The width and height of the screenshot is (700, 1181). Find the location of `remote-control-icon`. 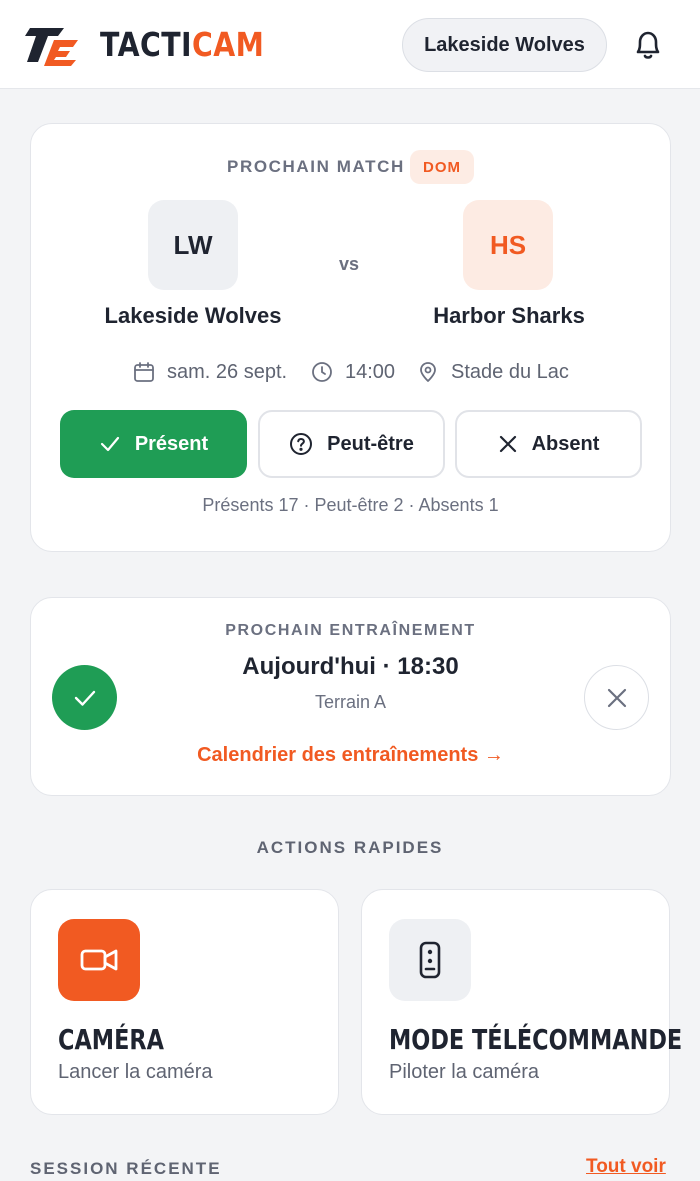

remote-control-icon is located at coordinates (430, 960).